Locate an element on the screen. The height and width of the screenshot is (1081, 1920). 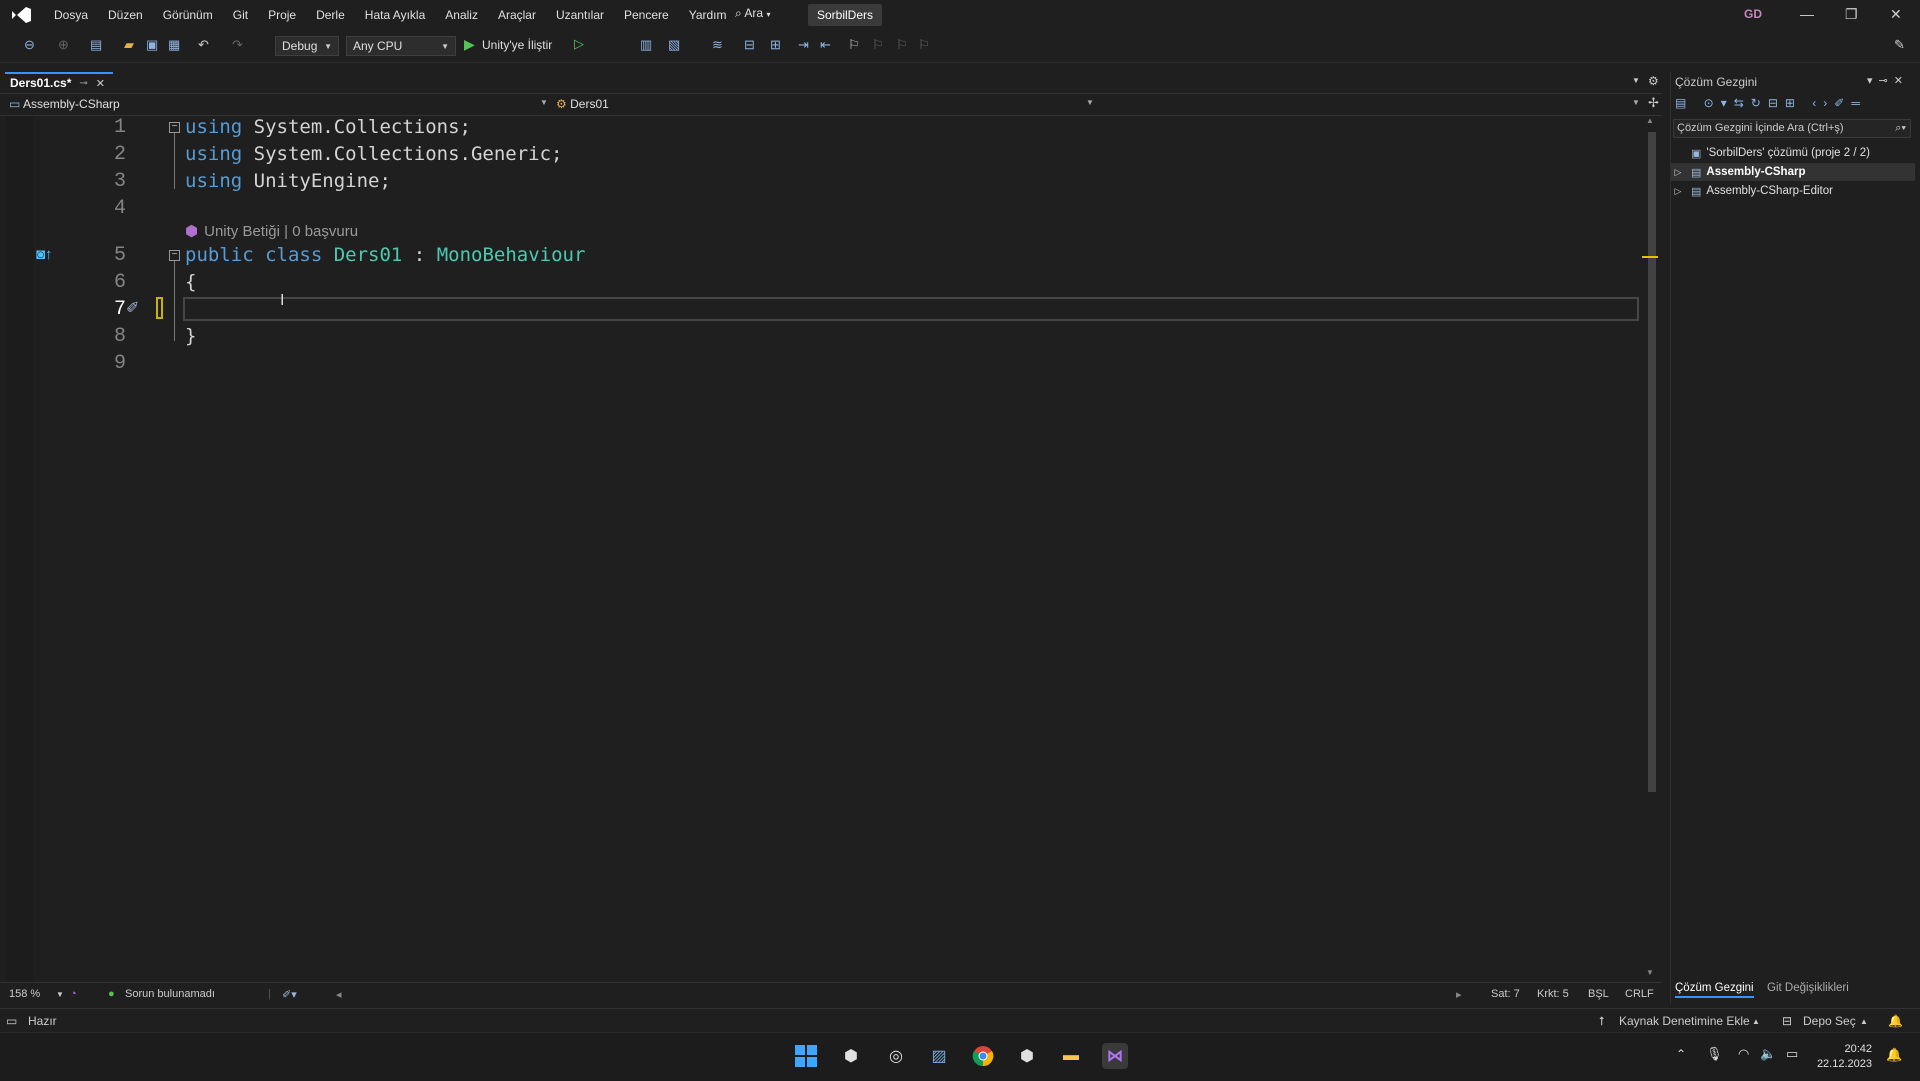
notification-icon: 🔔 is located at coordinates (1895, 1021).